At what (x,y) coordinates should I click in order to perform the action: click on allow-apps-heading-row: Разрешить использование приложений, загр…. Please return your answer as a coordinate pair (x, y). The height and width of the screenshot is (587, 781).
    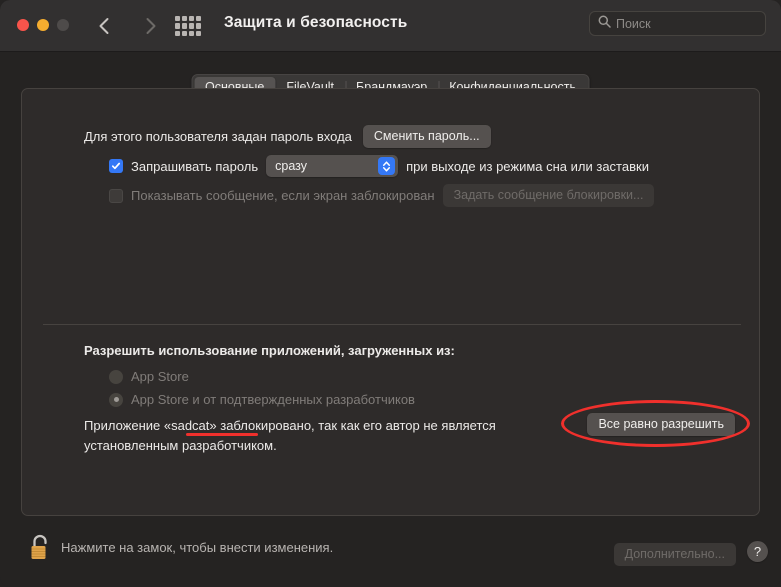
    Looking at the image, I should click on (269, 350).